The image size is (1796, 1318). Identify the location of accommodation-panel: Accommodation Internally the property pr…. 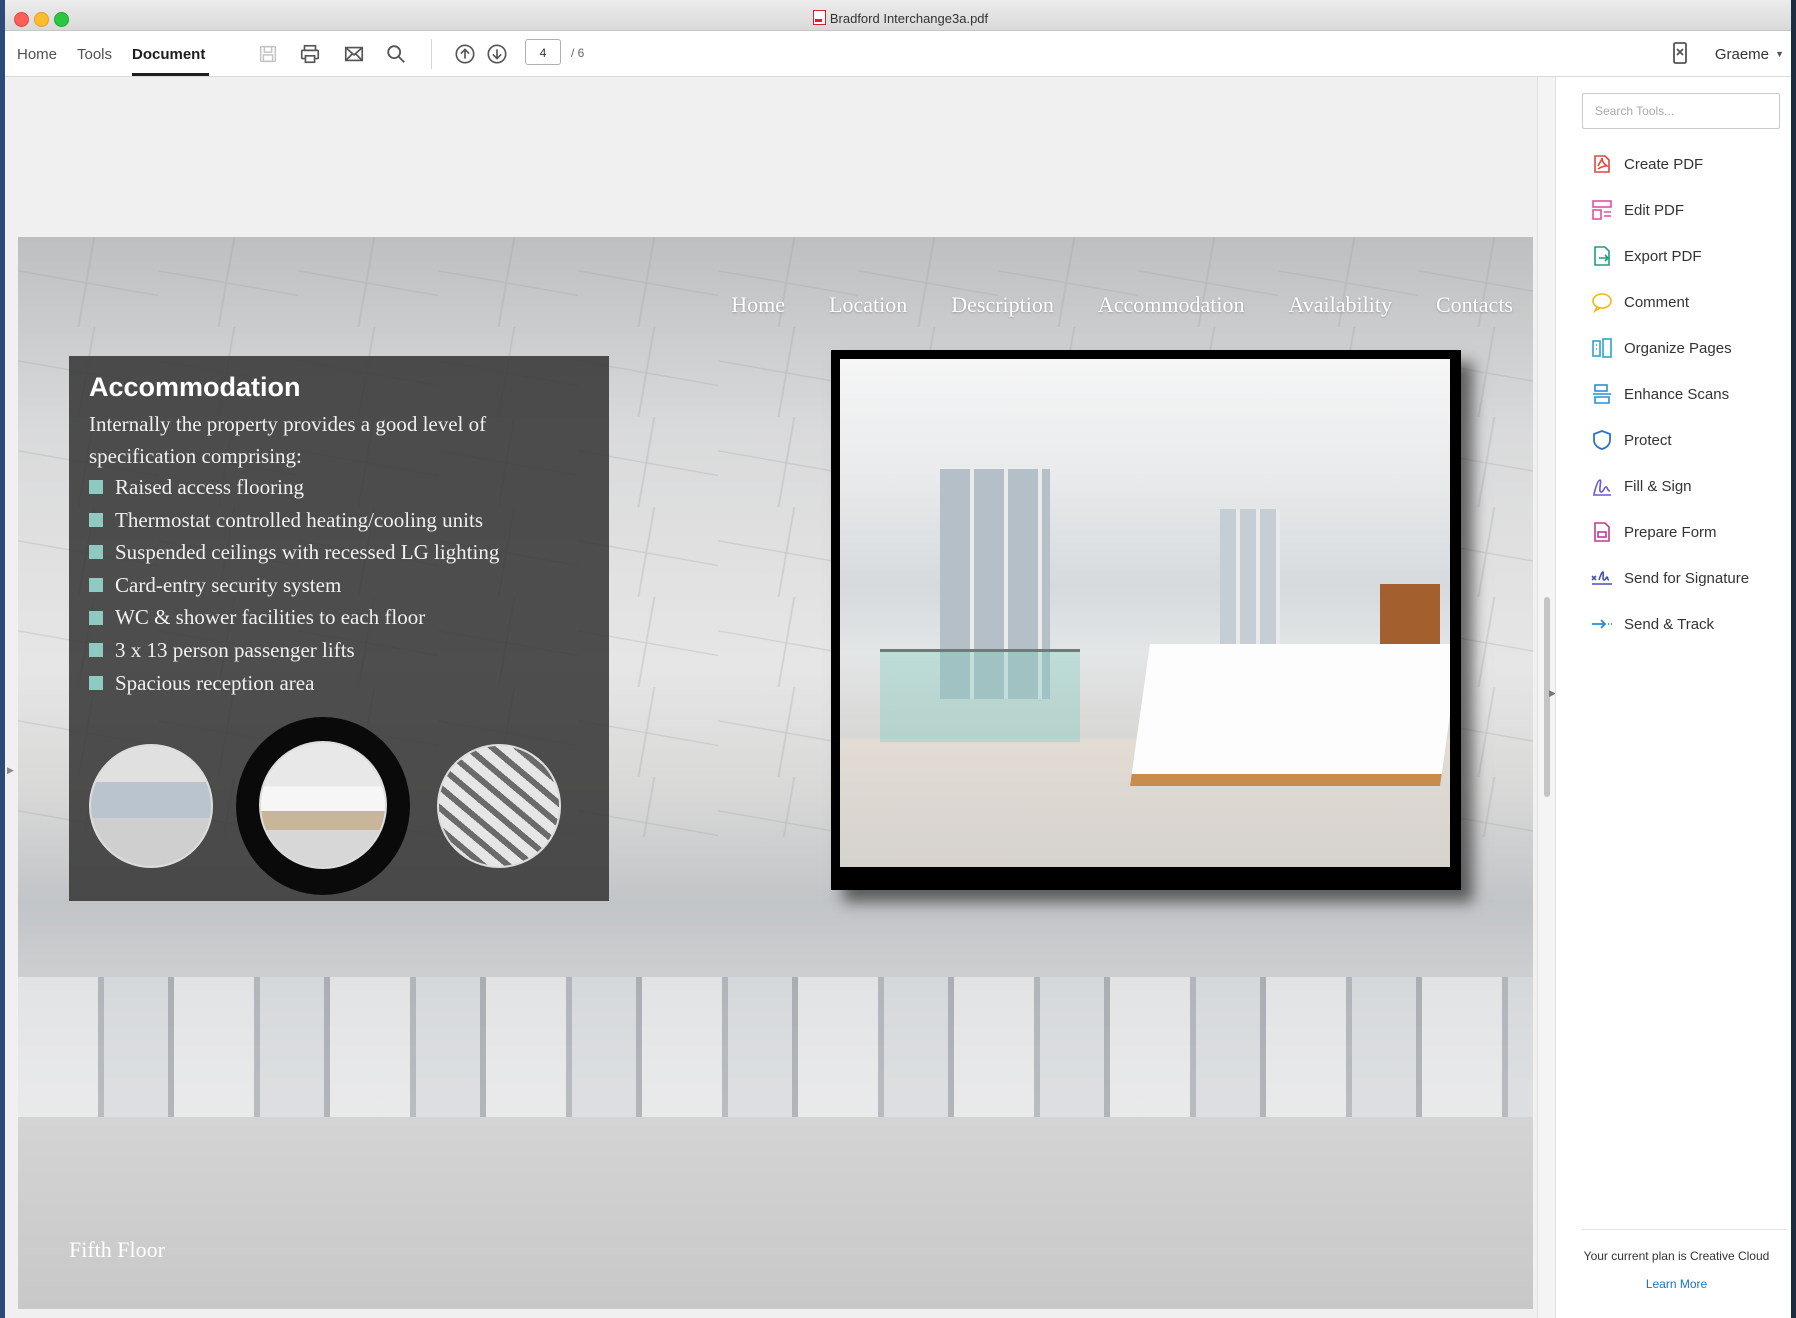
(339, 628).